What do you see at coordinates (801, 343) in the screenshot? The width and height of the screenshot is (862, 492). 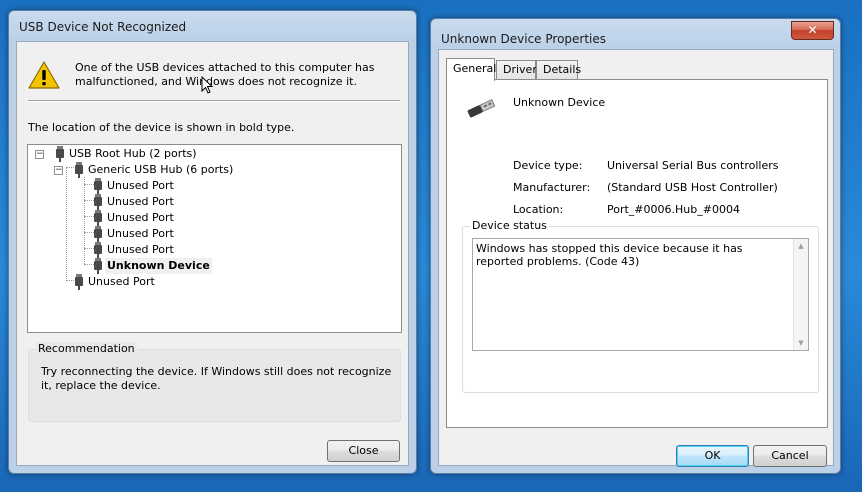 I see `scroll-down-icon: ▼` at bounding box center [801, 343].